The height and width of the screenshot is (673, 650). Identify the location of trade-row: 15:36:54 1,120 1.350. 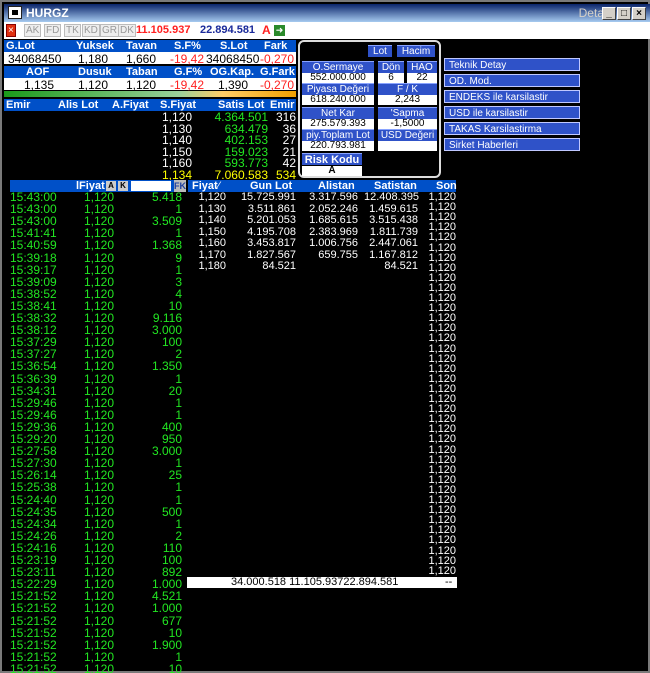
(96, 366).